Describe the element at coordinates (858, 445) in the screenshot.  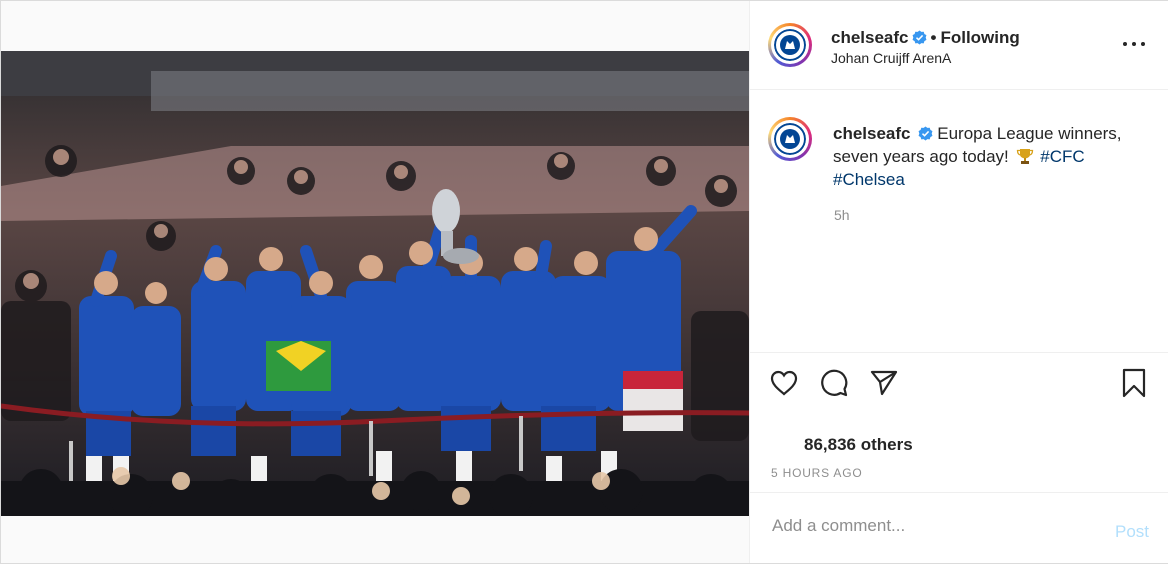
I see `likes-count: 86,836 others` at that location.